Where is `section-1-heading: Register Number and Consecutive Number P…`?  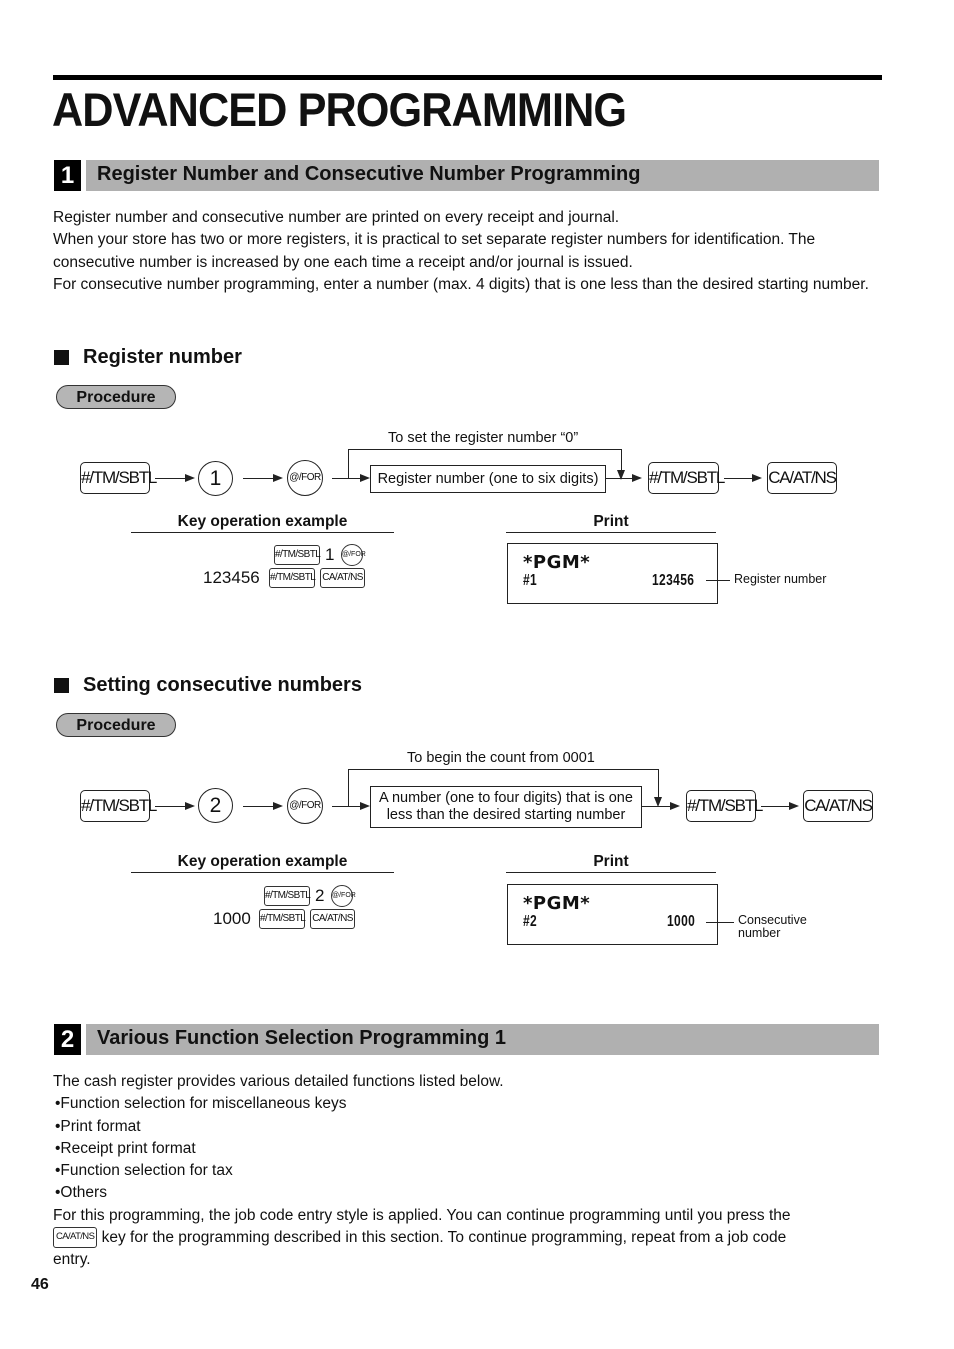 section-1-heading: Register Number and Consecutive Number P… is located at coordinates (482, 175).